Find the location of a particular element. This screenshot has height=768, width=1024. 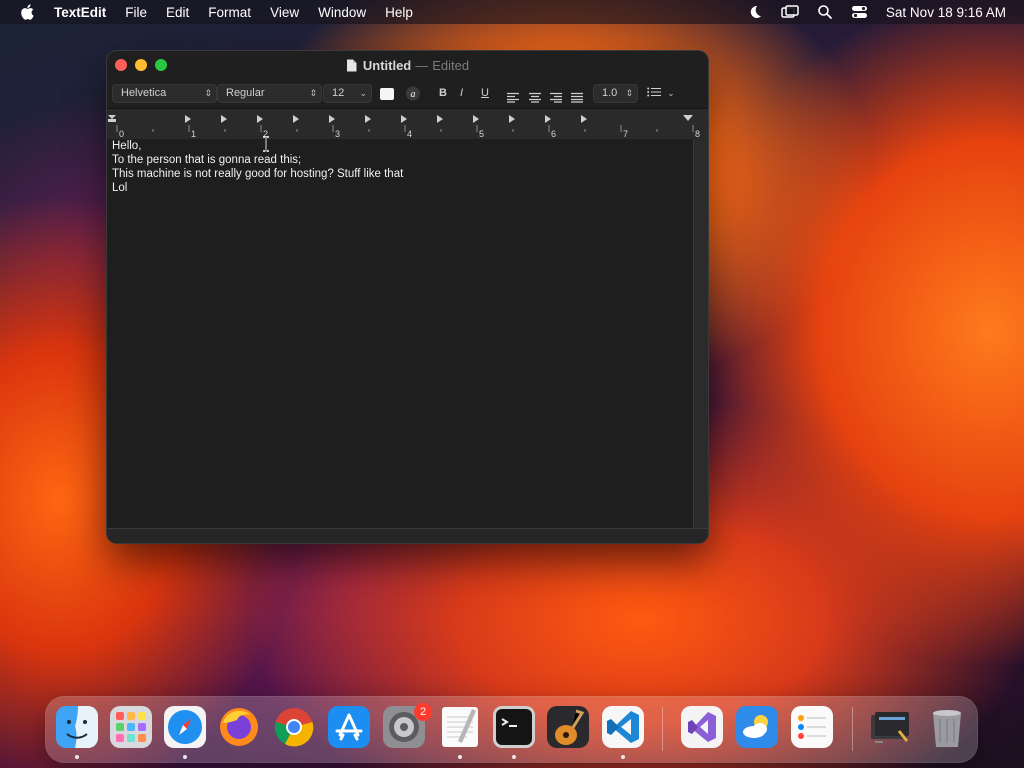

textedit-icon is located at coordinates (460, 727).